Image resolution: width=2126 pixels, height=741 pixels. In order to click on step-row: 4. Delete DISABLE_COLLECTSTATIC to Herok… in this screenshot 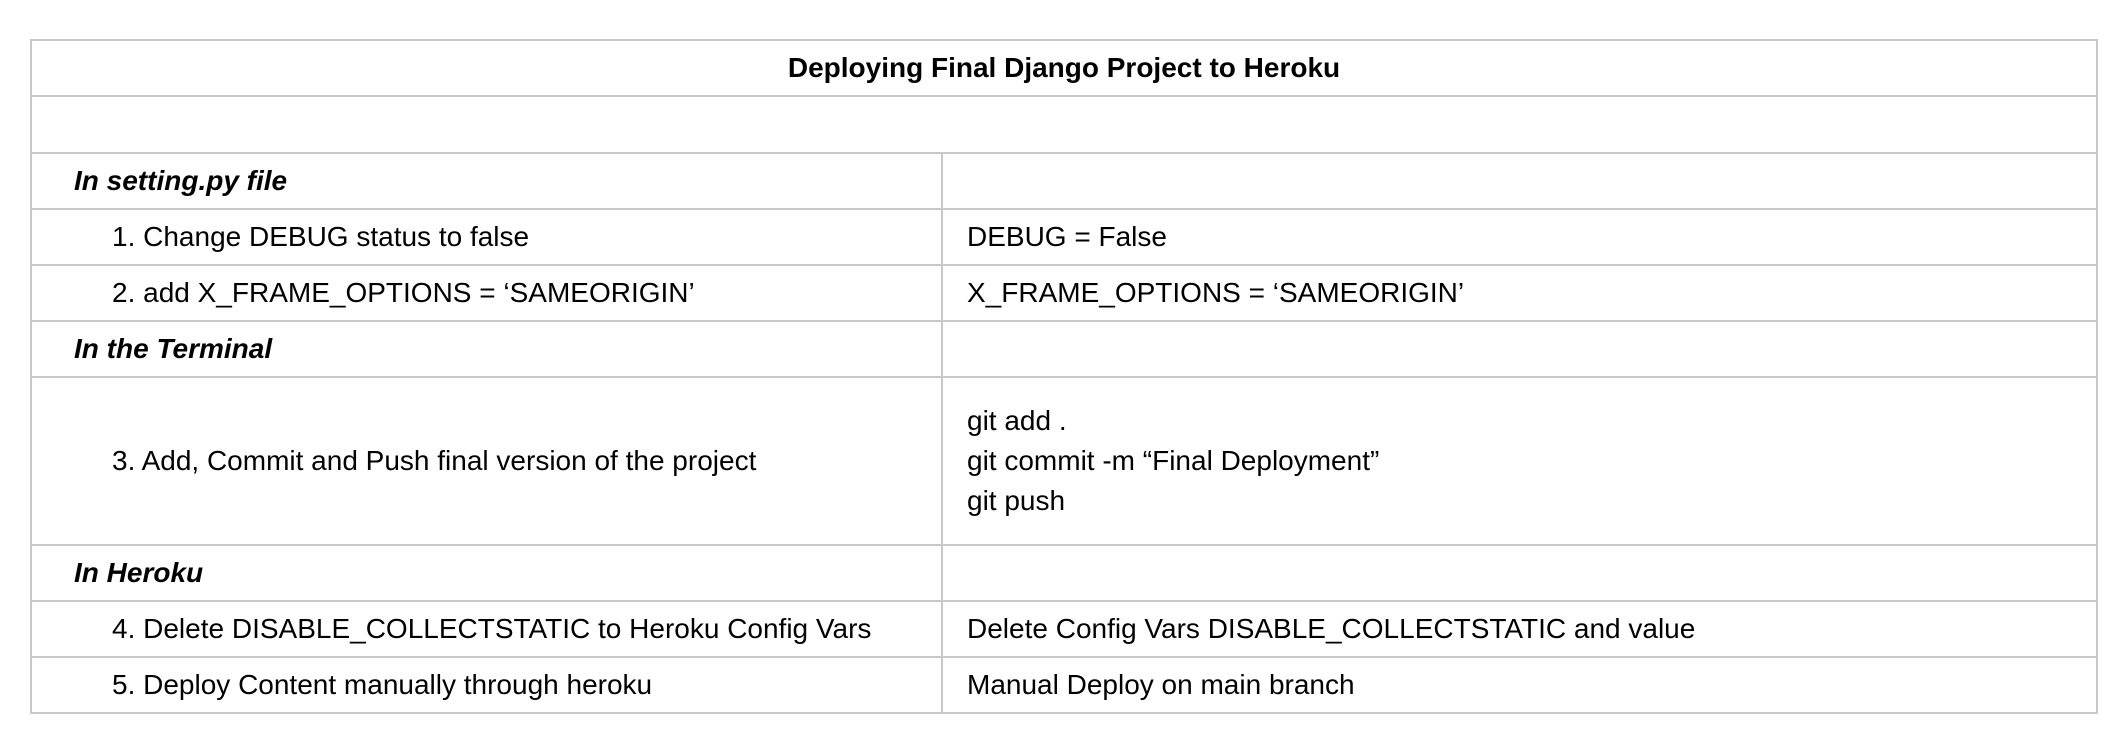, I will do `click(1064, 629)`.